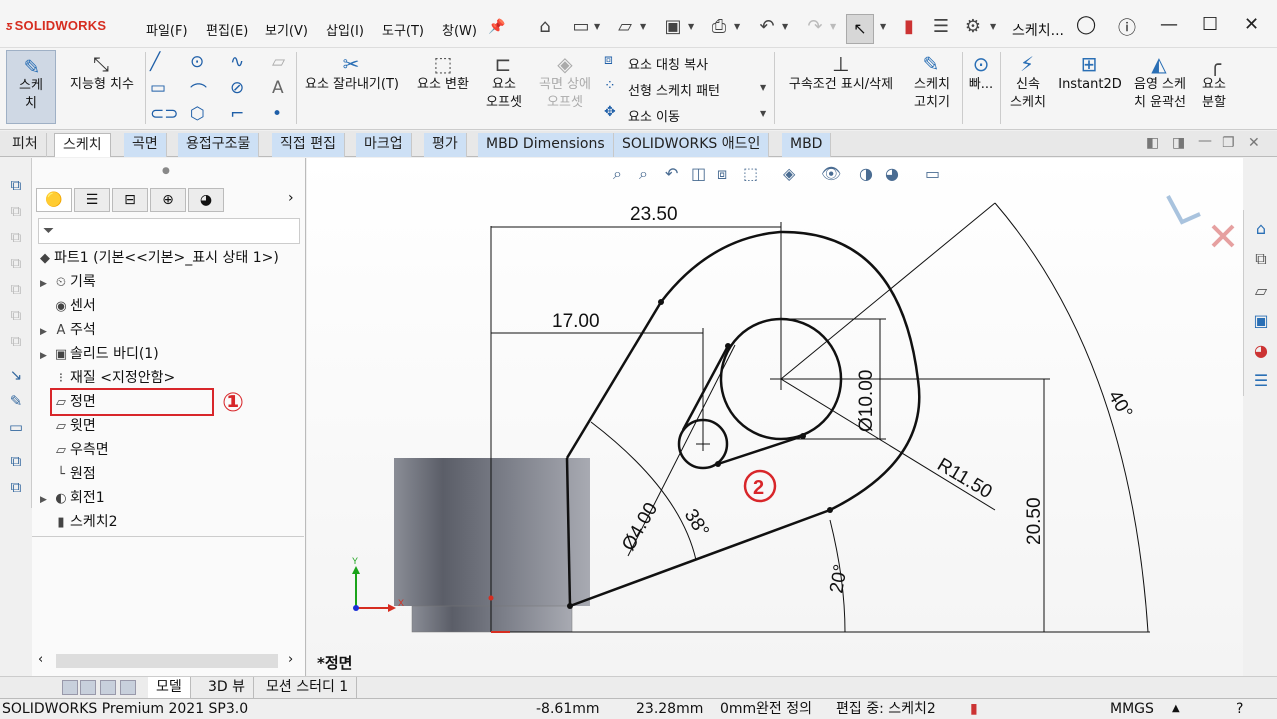 This screenshot has width=1277, height=719. I want to click on scroll-right-icon: ›, so click(290, 659).